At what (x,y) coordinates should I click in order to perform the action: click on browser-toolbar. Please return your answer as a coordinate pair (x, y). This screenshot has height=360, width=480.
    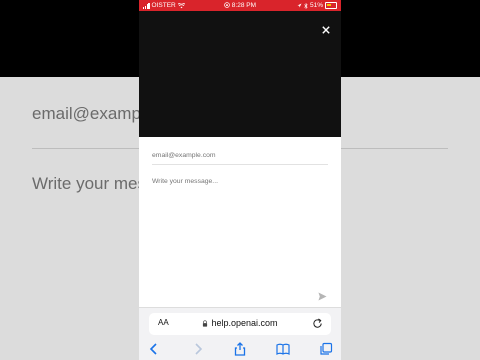
    Looking at the image, I should click on (240, 349).